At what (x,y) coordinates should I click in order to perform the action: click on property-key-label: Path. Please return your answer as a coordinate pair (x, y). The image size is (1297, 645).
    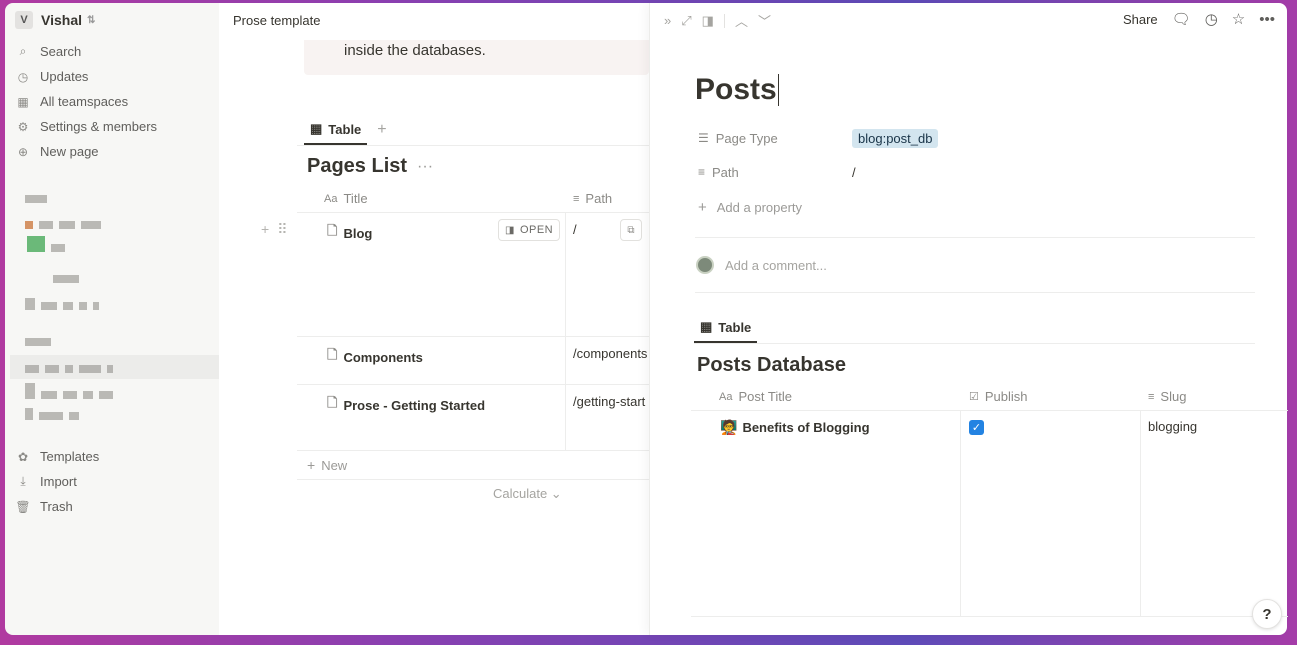
    Looking at the image, I should click on (725, 172).